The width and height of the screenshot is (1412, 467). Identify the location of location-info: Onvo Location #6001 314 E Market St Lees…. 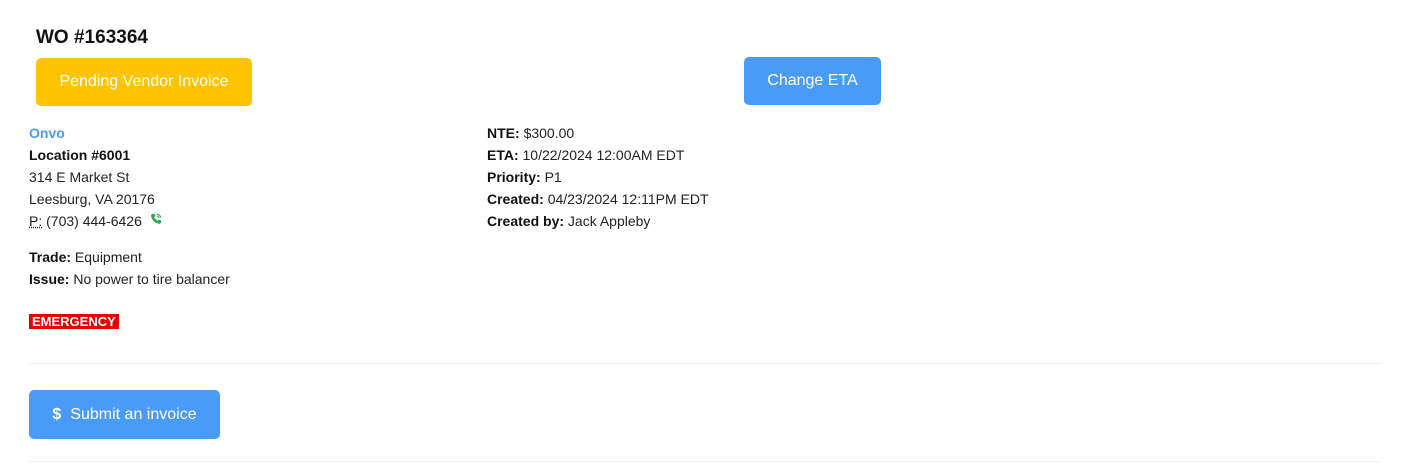
(129, 206).